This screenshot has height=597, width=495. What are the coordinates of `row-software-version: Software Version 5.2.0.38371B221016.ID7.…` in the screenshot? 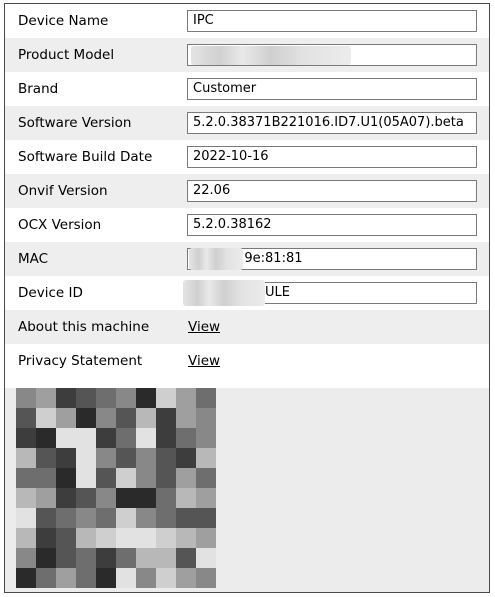 It's located at (247, 123).